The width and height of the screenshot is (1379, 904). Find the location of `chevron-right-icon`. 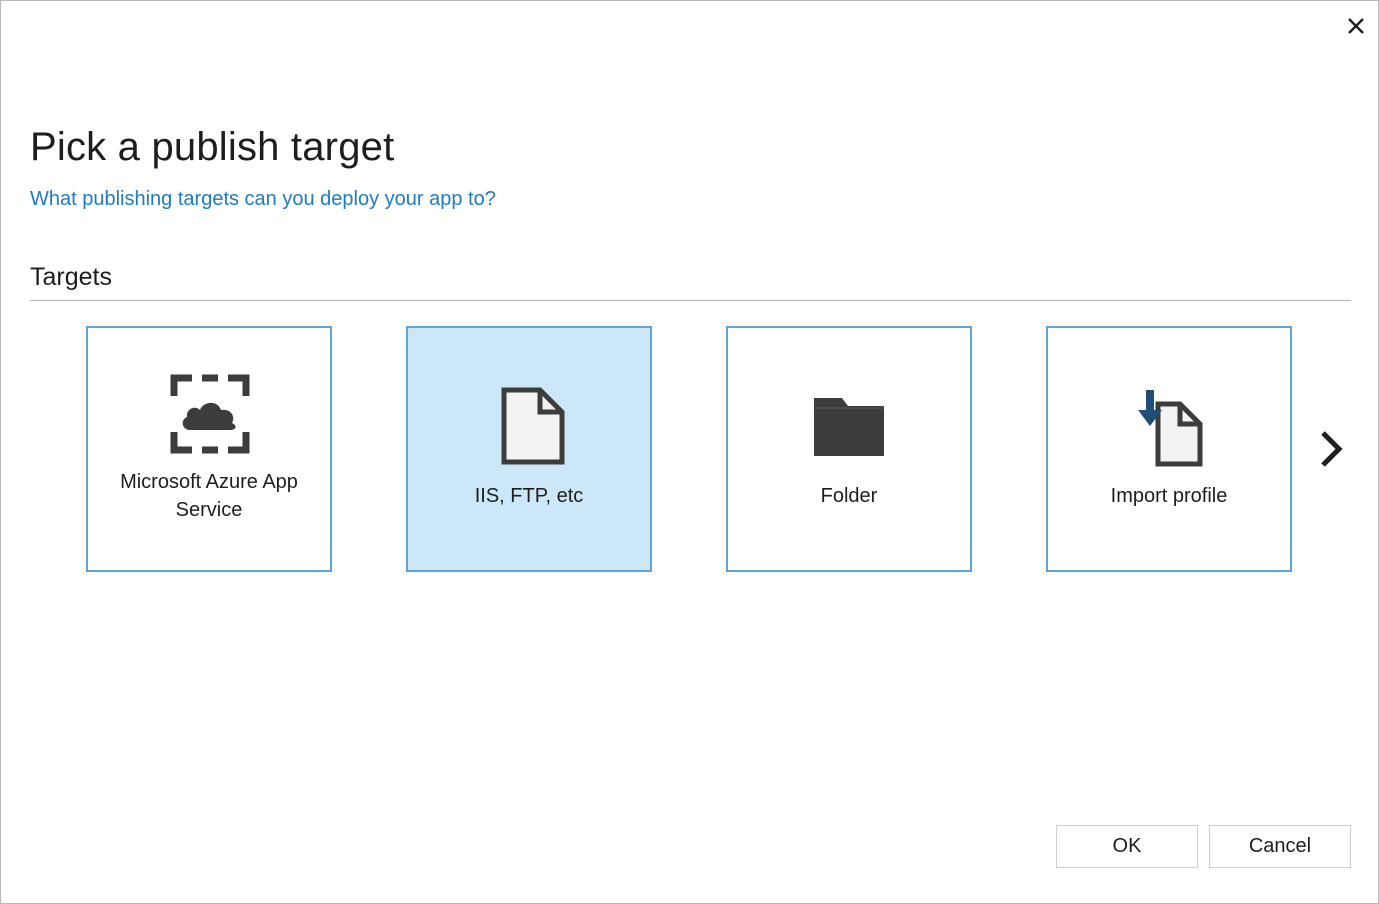

chevron-right-icon is located at coordinates (1332, 449).